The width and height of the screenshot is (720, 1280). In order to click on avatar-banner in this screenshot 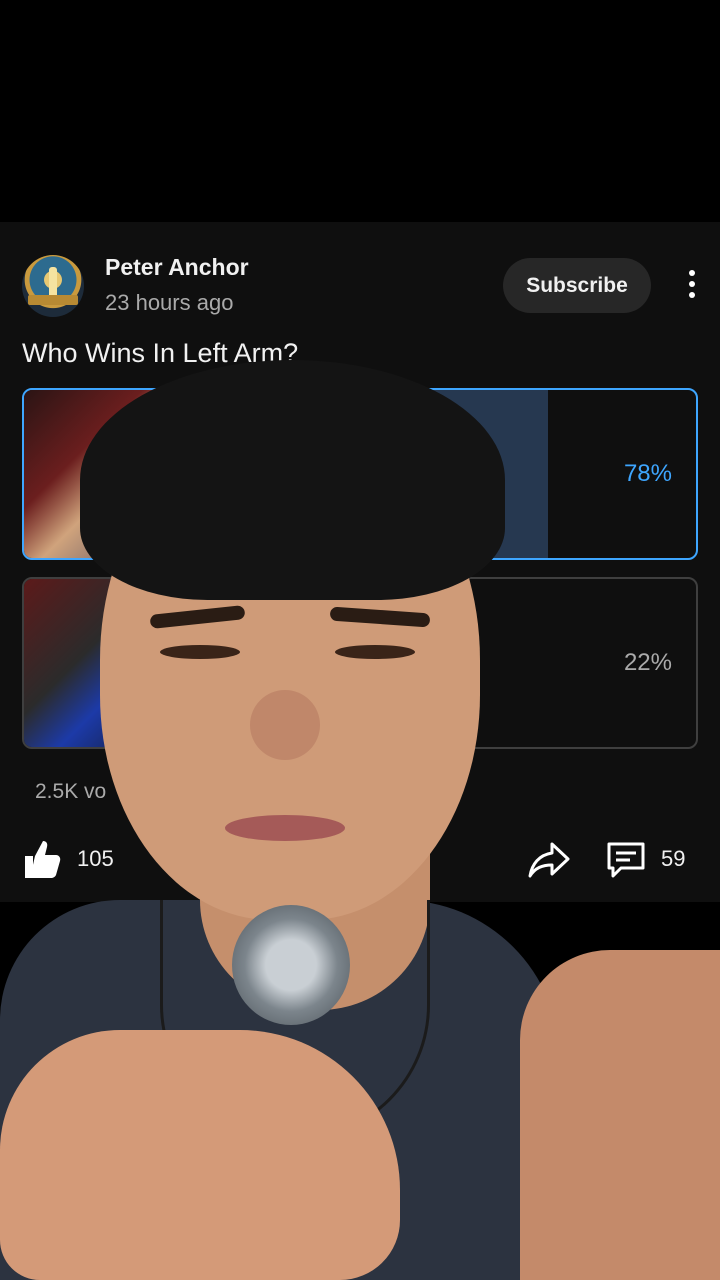, I will do `click(53, 300)`.